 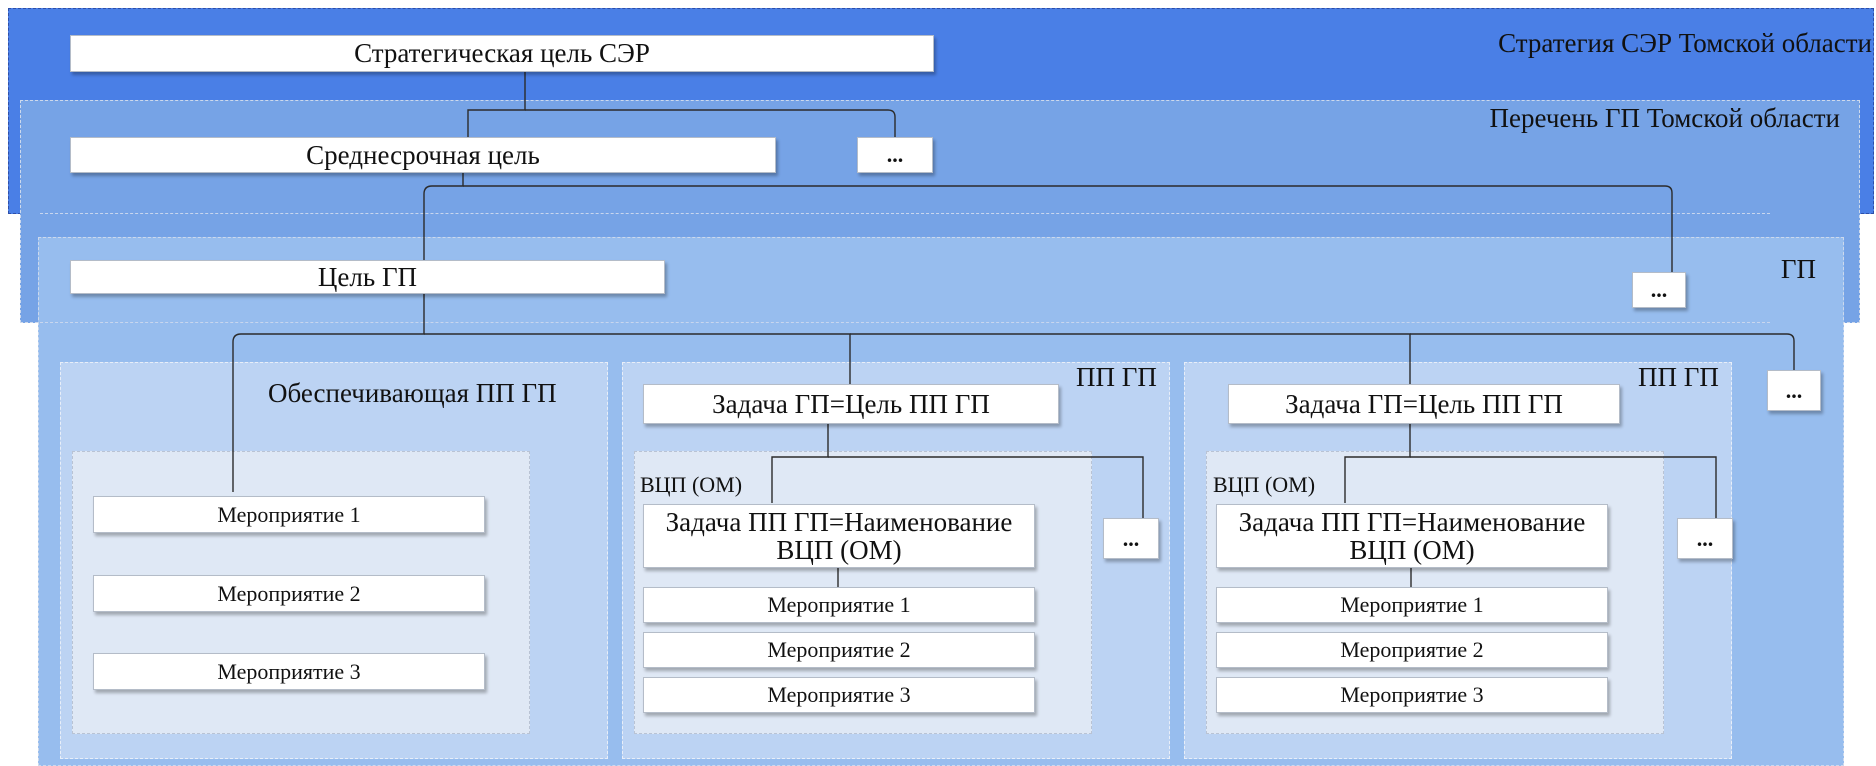 I want to click on subprogram-2-vcp-label: ВЦП (ОМ), so click(x=1264, y=484).